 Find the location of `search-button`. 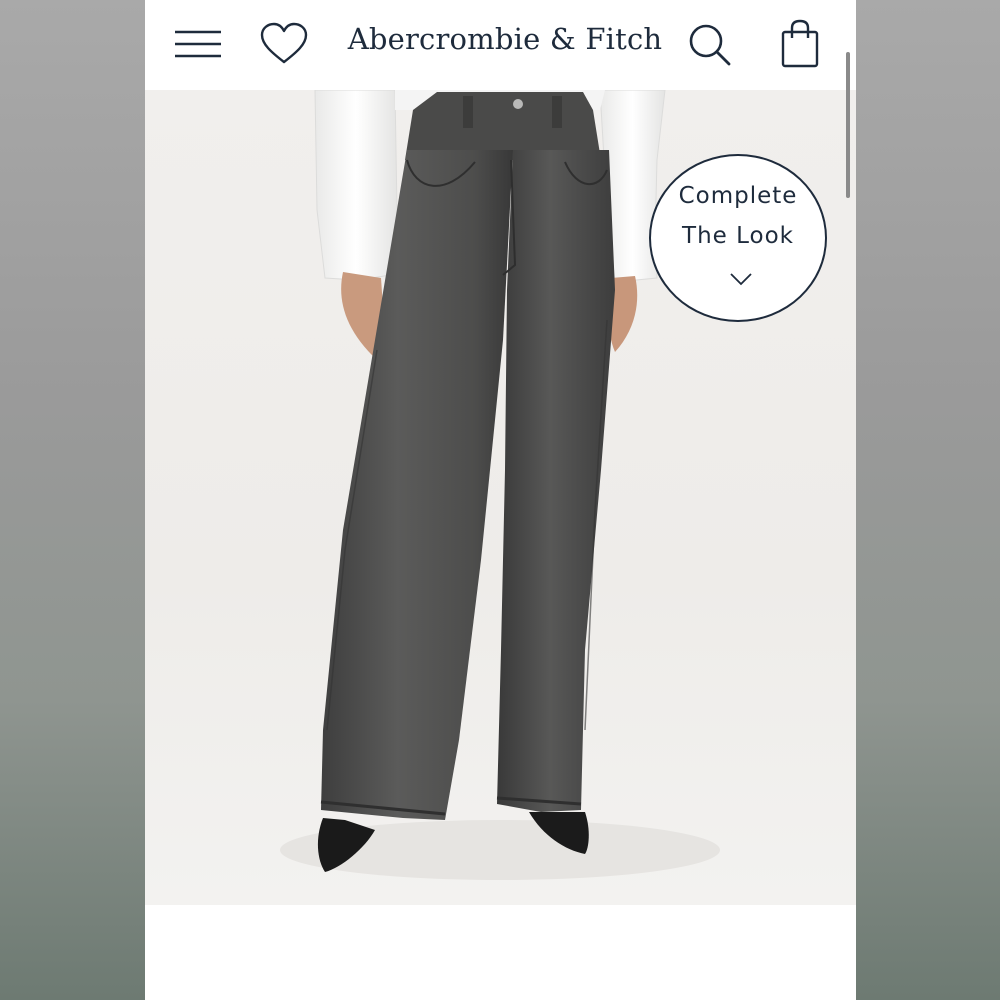

search-button is located at coordinates (710, 45).